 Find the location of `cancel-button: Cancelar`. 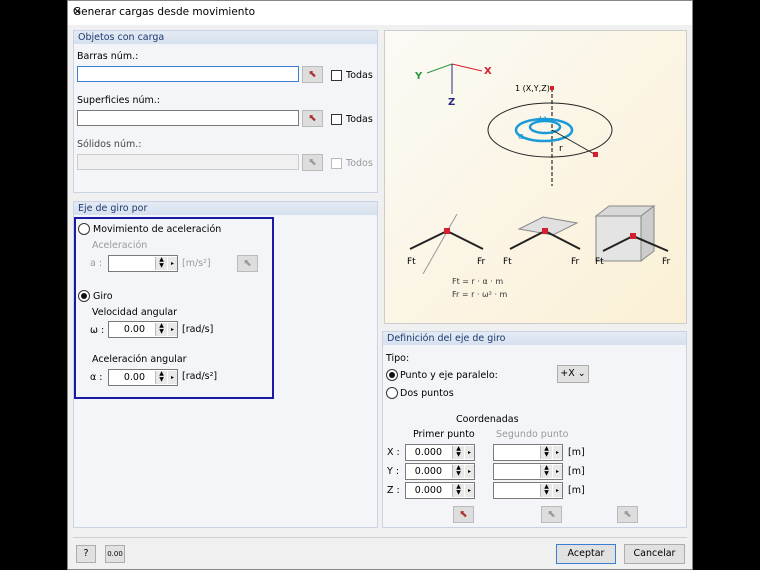

cancel-button: Cancelar is located at coordinates (654, 554).